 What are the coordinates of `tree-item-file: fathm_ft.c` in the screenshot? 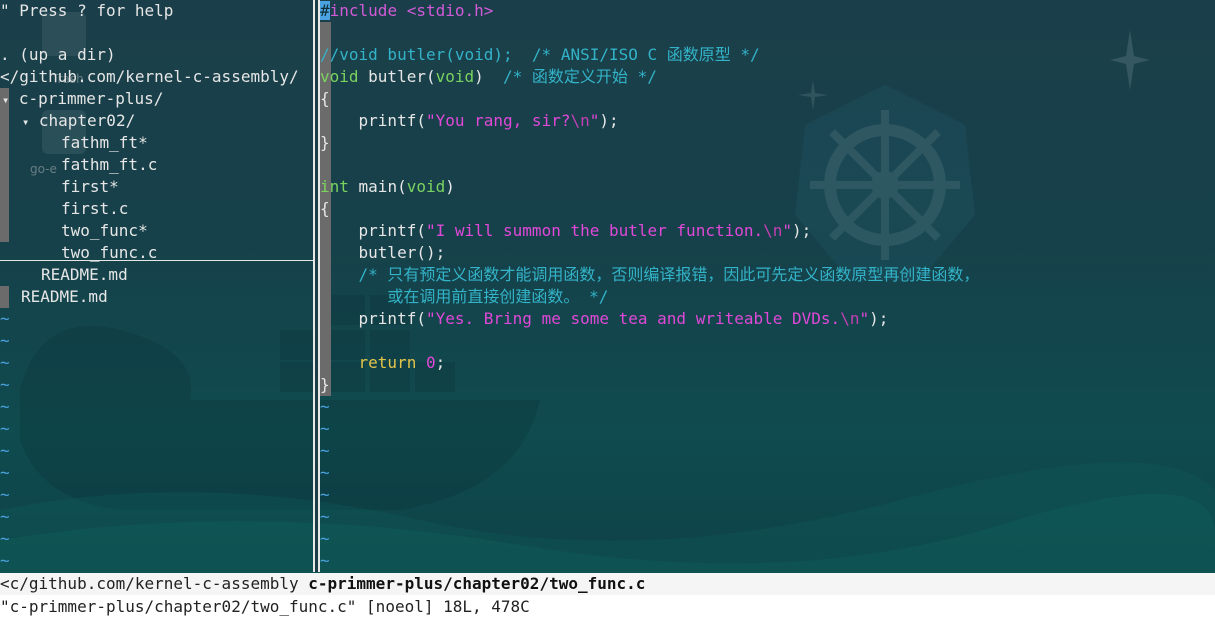 It's located at (109, 165).